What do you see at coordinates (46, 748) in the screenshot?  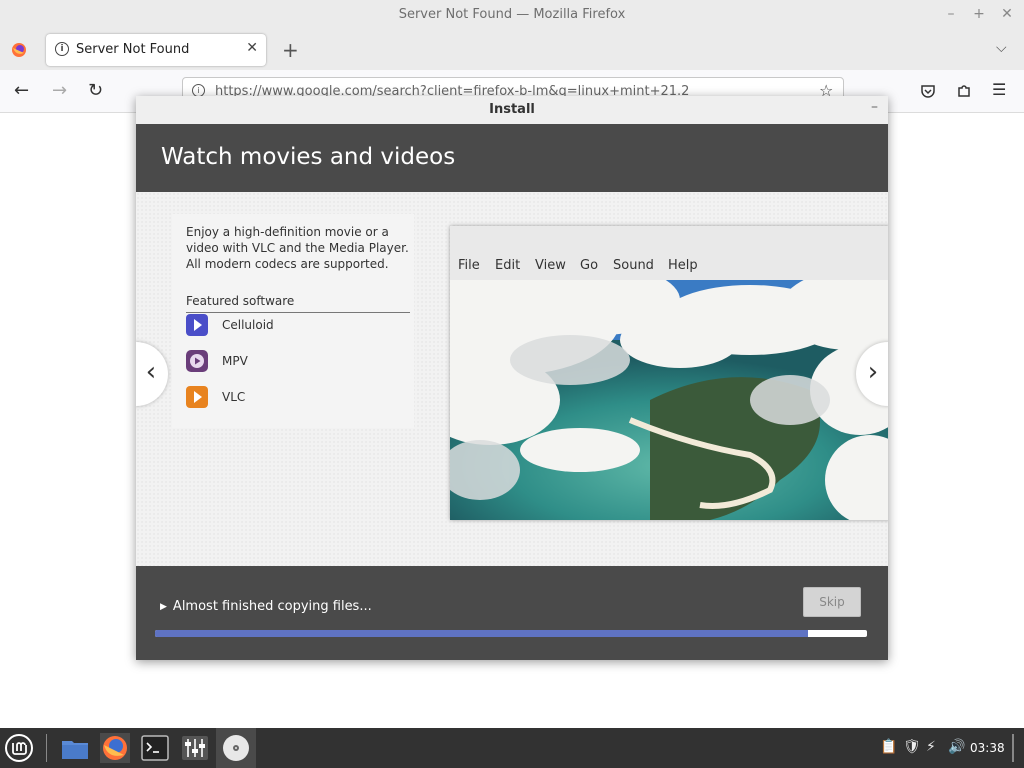 I see `taskbar-separator` at bounding box center [46, 748].